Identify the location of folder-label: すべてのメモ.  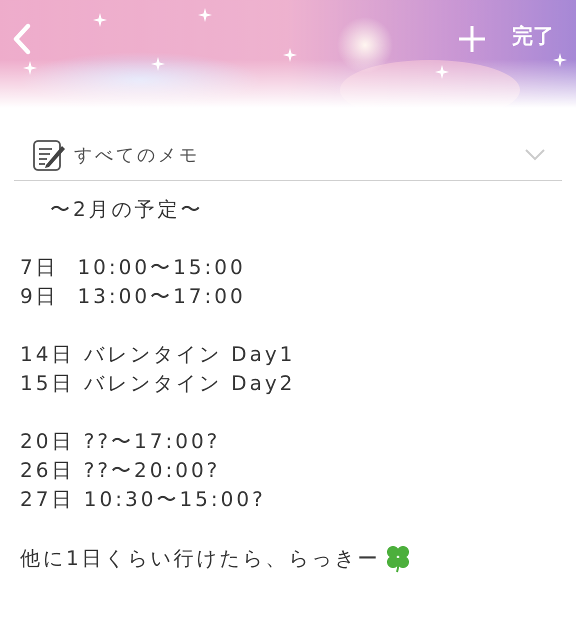
(137, 155).